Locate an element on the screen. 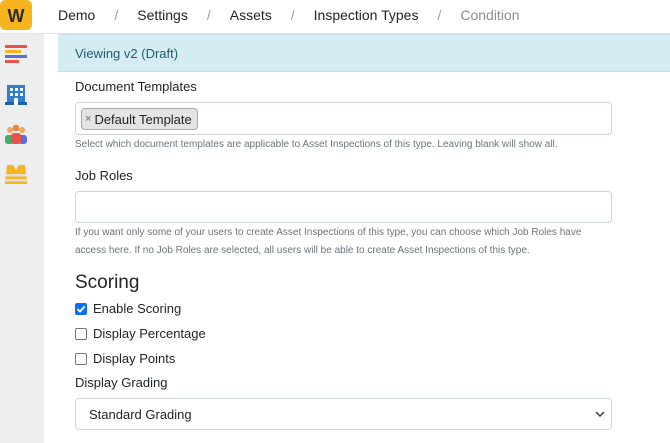 The height and width of the screenshot is (443, 670). safety-vest-icon is located at coordinates (16, 174).